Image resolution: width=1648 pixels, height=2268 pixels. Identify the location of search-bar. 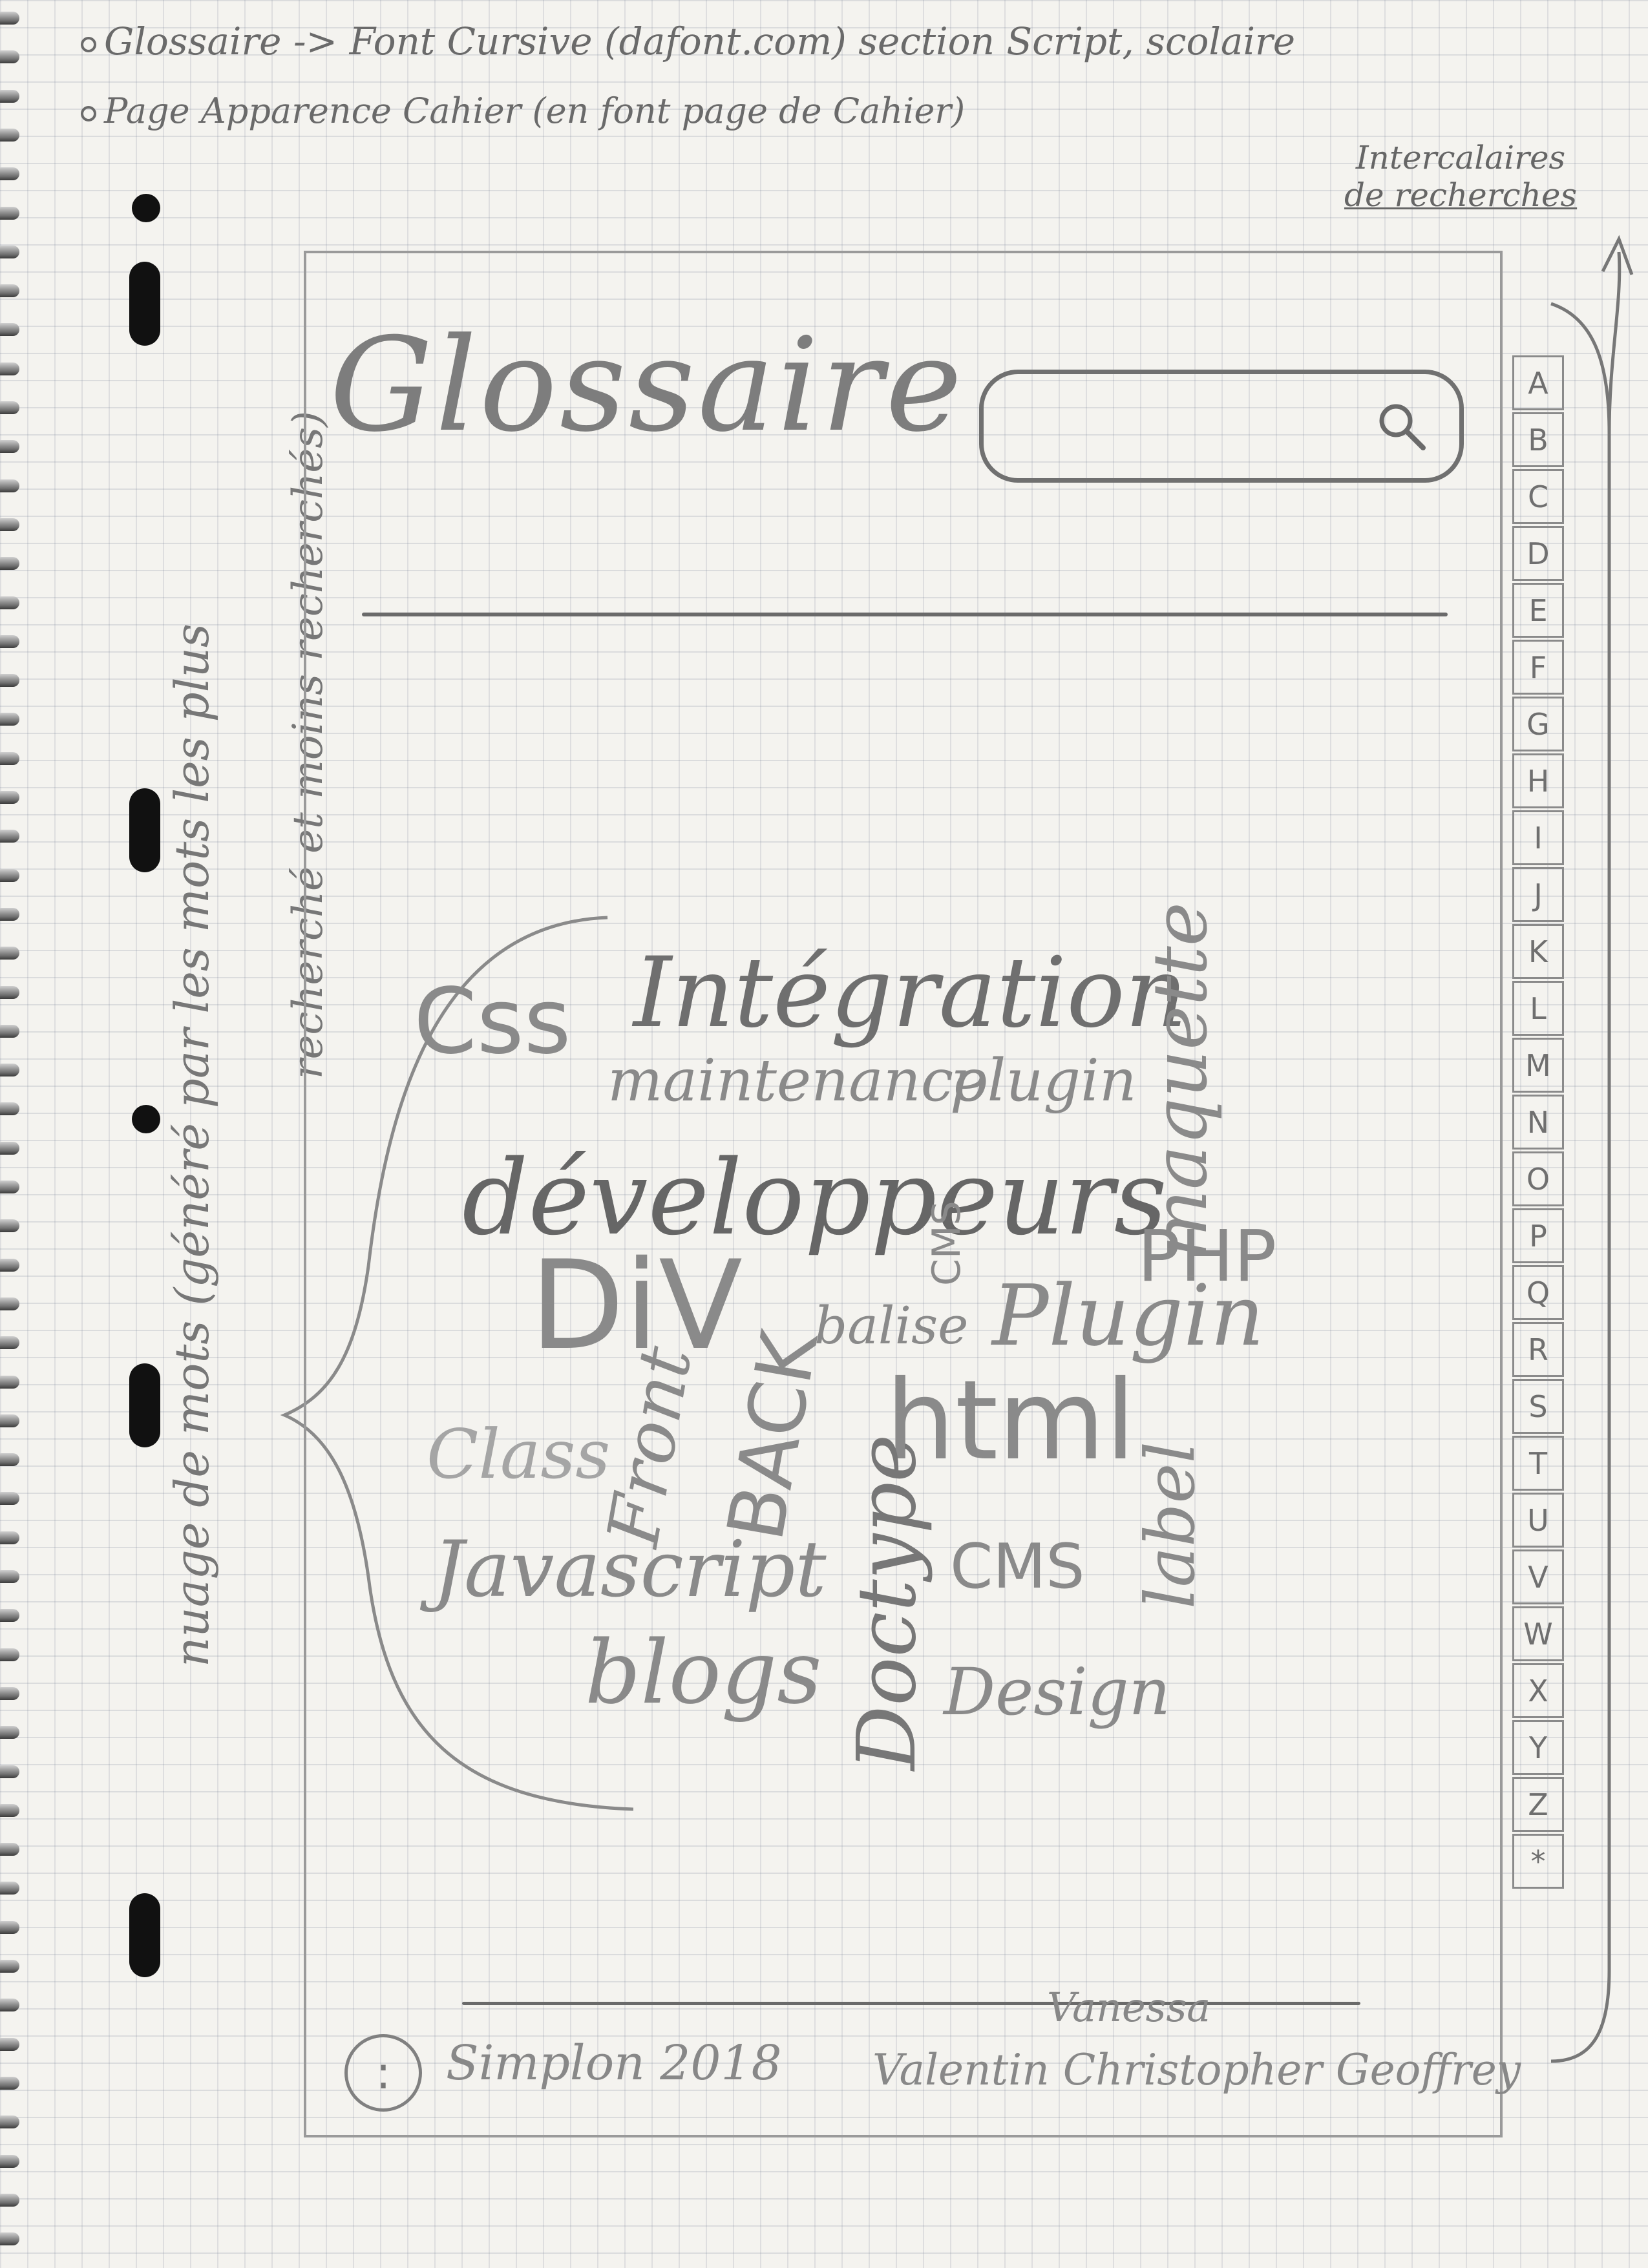
(1221, 427).